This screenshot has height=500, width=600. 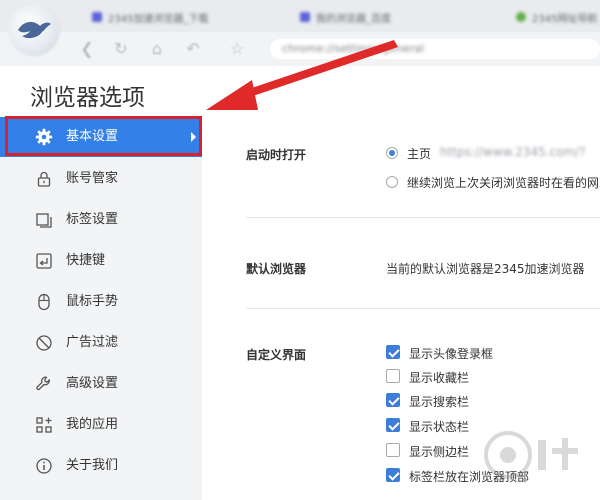 I want to click on sidebar-item-label: 快捷键, so click(x=86, y=260).